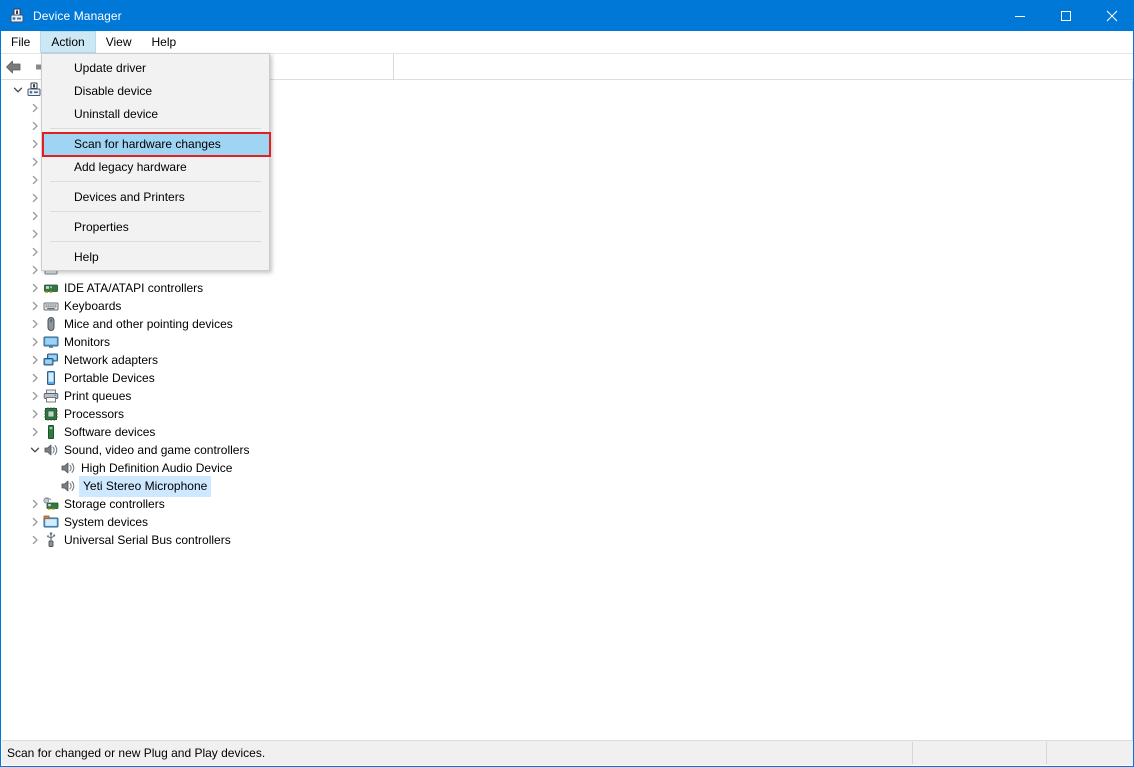 This screenshot has width=1134, height=767. Describe the element at coordinates (155, 226) in the screenshot. I see `menu-item-properties: Properties` at that location.